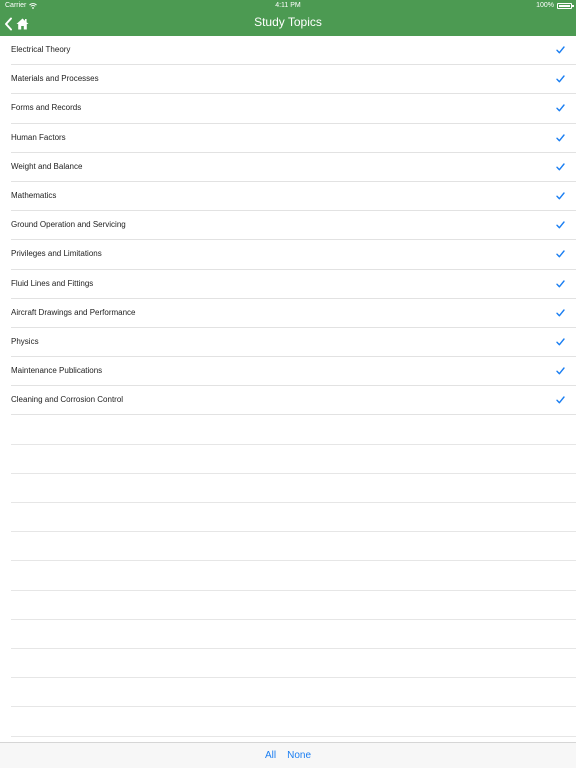 The image size is (576, 768). I want to click on topic-row-privileges-and-limitations: Privileges and Limitations, so click(288, 255).